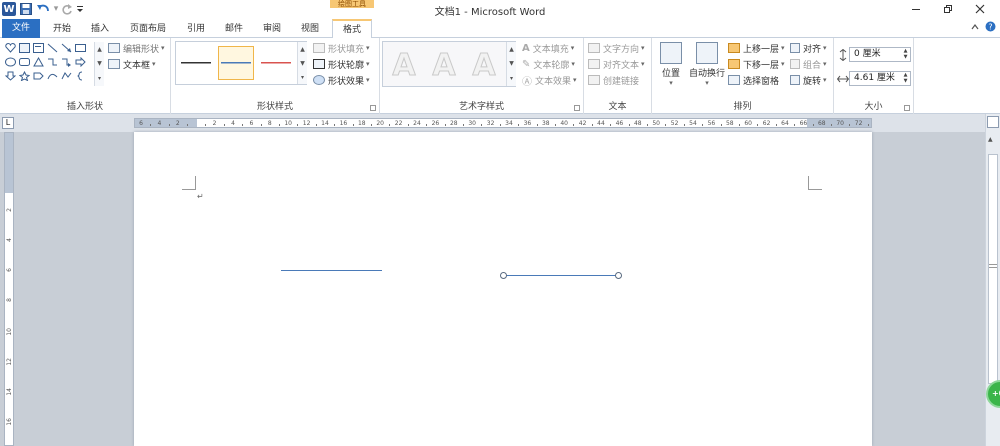 The height and width of the screenshot is (446, 1000). Describe the element at coordinates (618, 275) in the screenshot. I see `line-end-handle` at that location.